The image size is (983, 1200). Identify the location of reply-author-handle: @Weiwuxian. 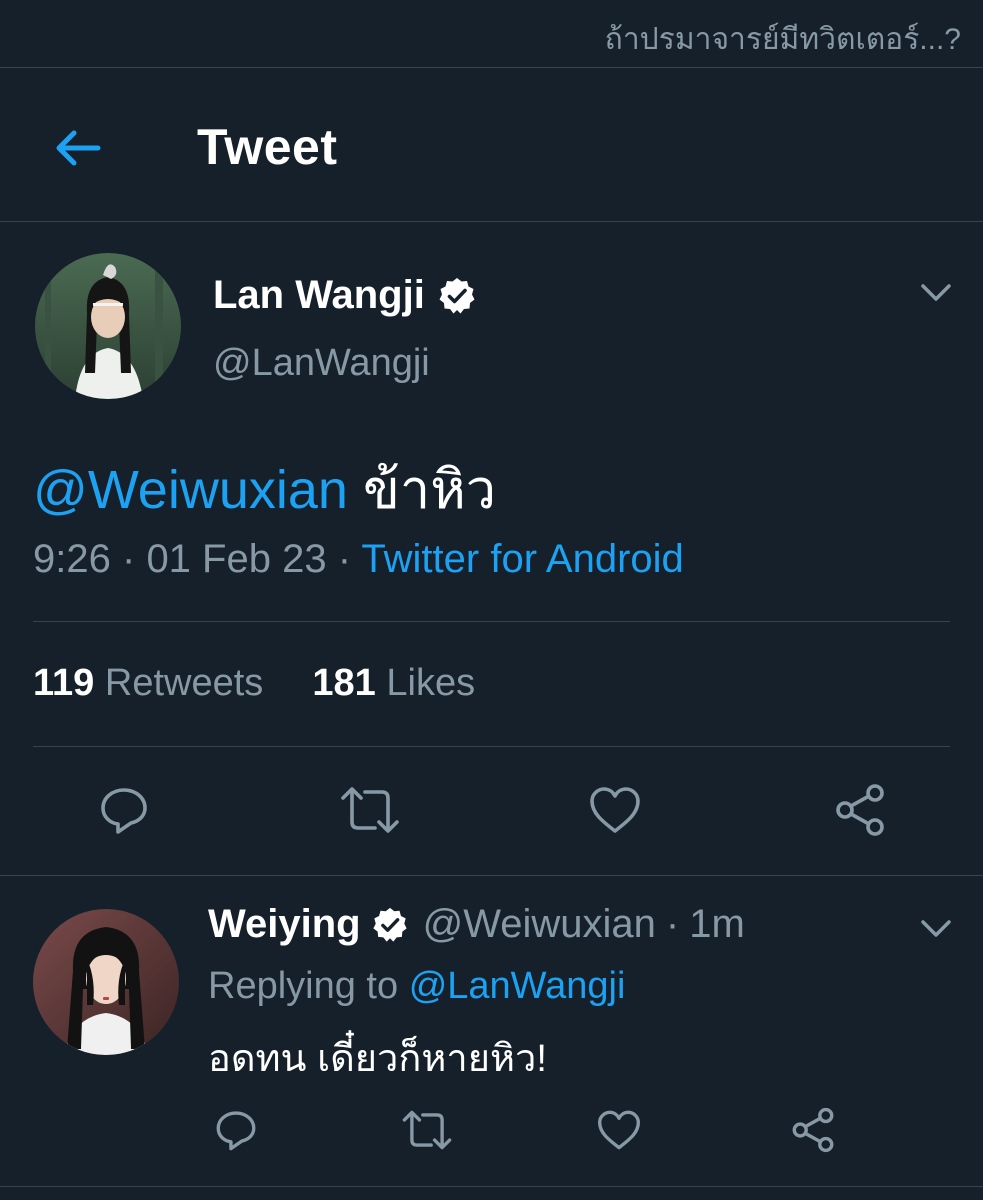
(539, 924).